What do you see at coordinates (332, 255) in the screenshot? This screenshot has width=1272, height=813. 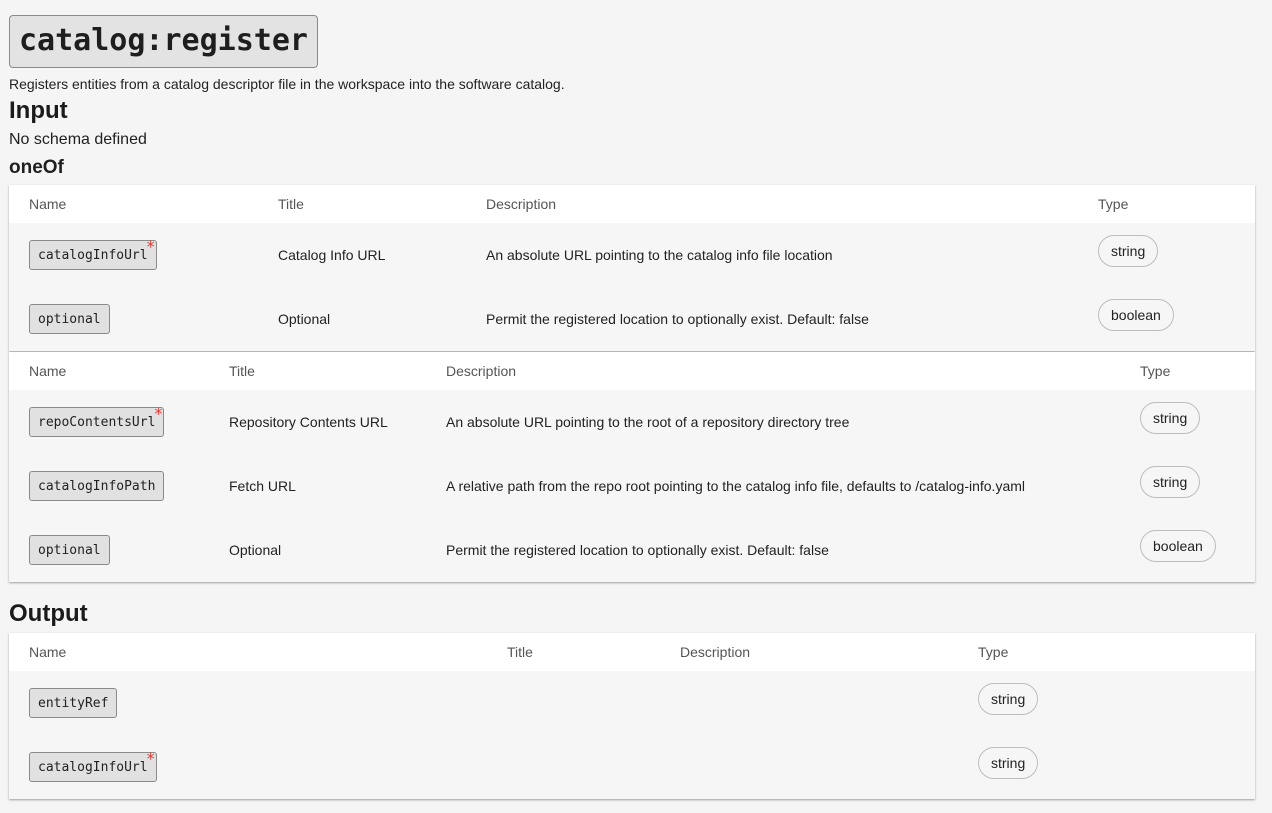 I see `title-cell: Catalog Info URL` at bounding box center [332, 255].